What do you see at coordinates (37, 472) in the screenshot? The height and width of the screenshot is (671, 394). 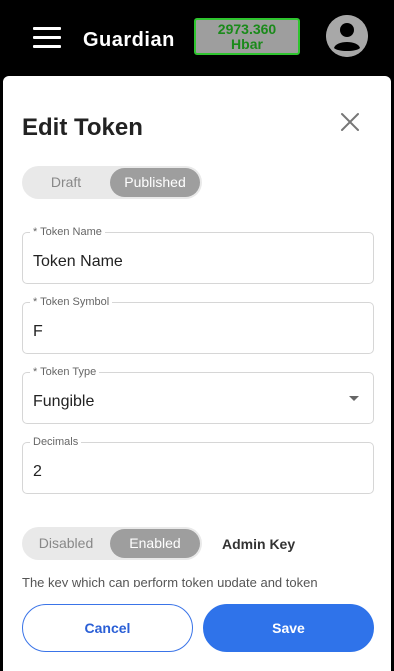 I see `decimals-input: 2` at bounding box center [37, 472].